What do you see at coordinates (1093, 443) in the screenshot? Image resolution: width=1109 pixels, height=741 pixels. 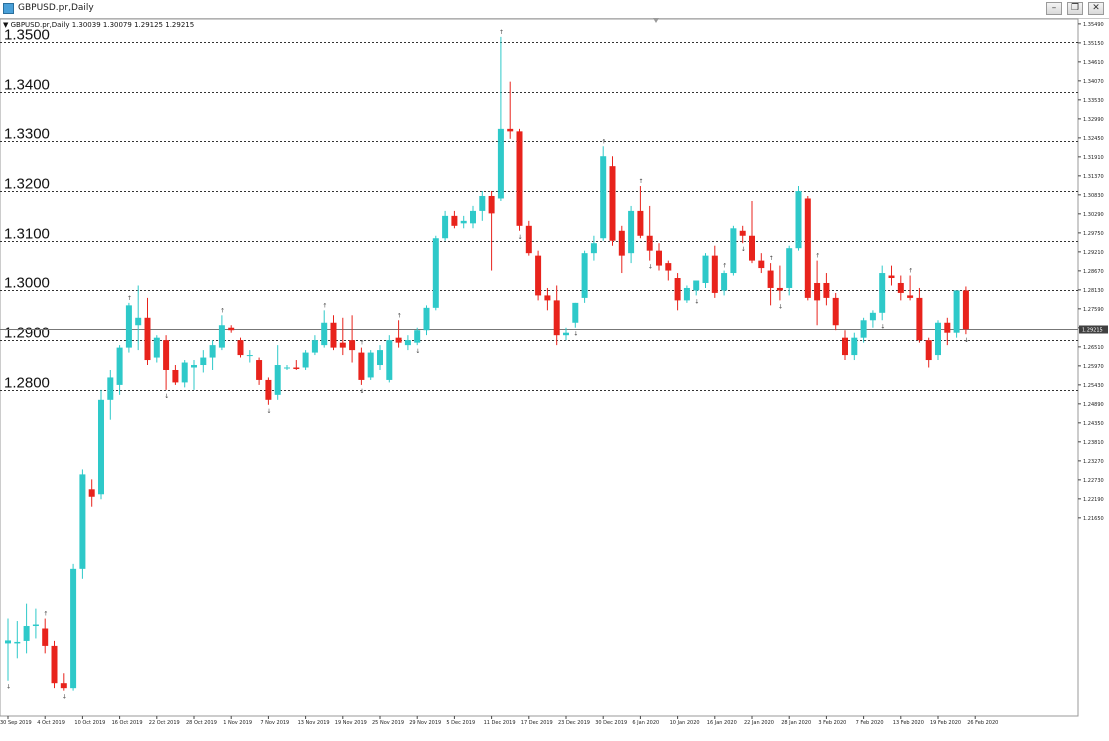 I see `y-axis-label: 1.23810` at bounding box center [1093, 443].